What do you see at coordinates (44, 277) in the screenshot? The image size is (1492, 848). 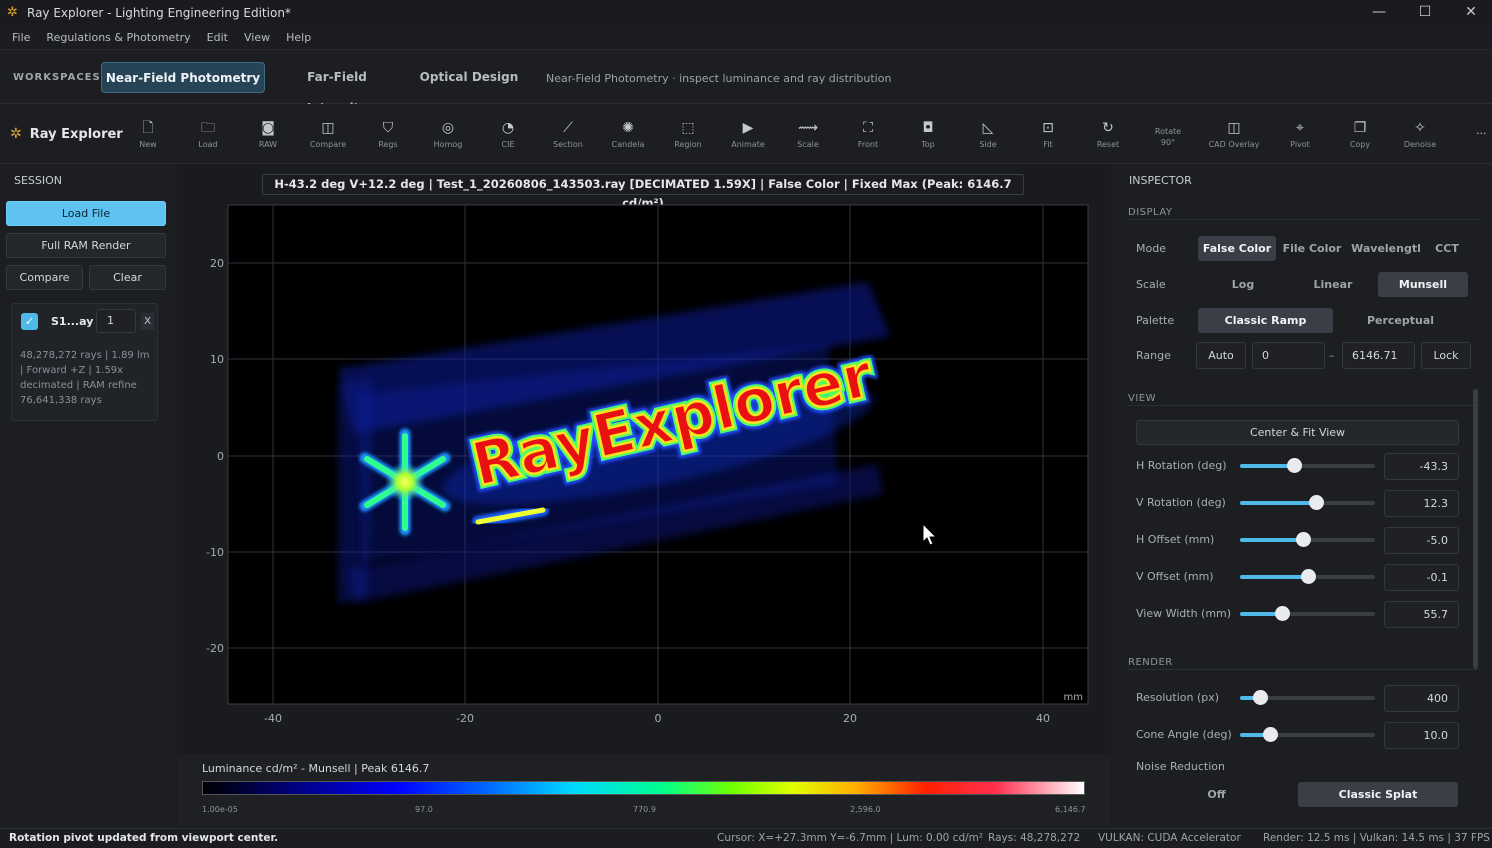 I see `compare-button: Compare` at bounding box center [44, 277].